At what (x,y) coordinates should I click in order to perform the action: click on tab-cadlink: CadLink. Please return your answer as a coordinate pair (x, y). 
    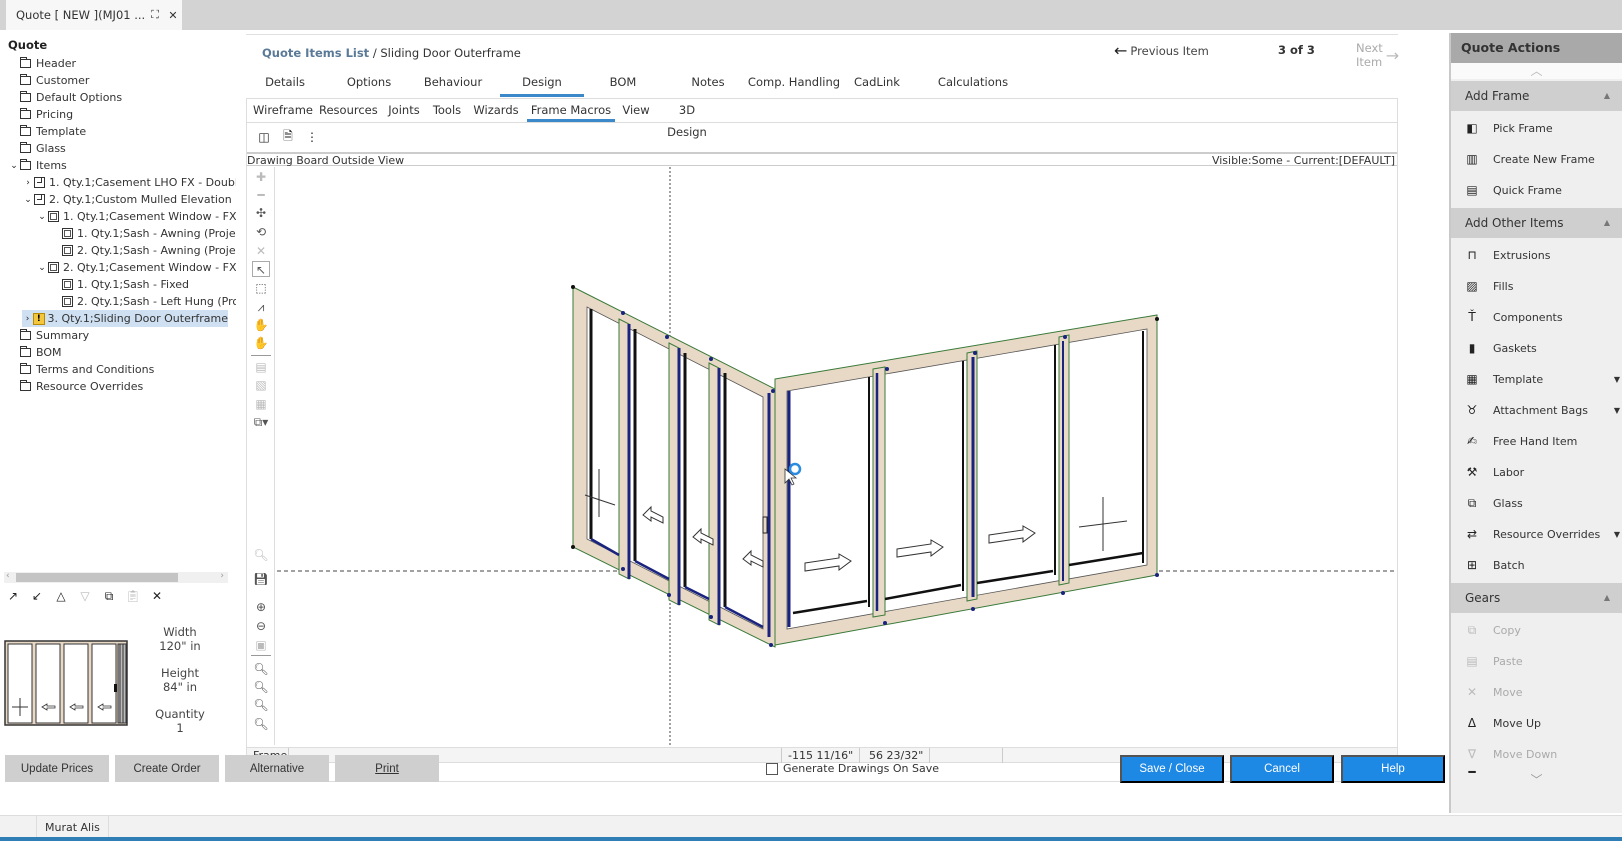
    Looking at the image, I should click on (877, 84).